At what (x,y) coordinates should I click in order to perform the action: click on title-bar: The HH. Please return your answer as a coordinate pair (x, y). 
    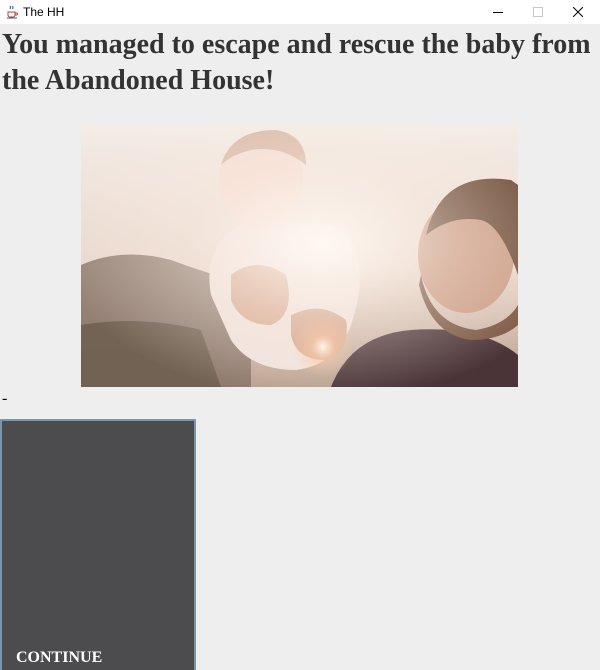
    Looking at the image, I should click on (300, 12).